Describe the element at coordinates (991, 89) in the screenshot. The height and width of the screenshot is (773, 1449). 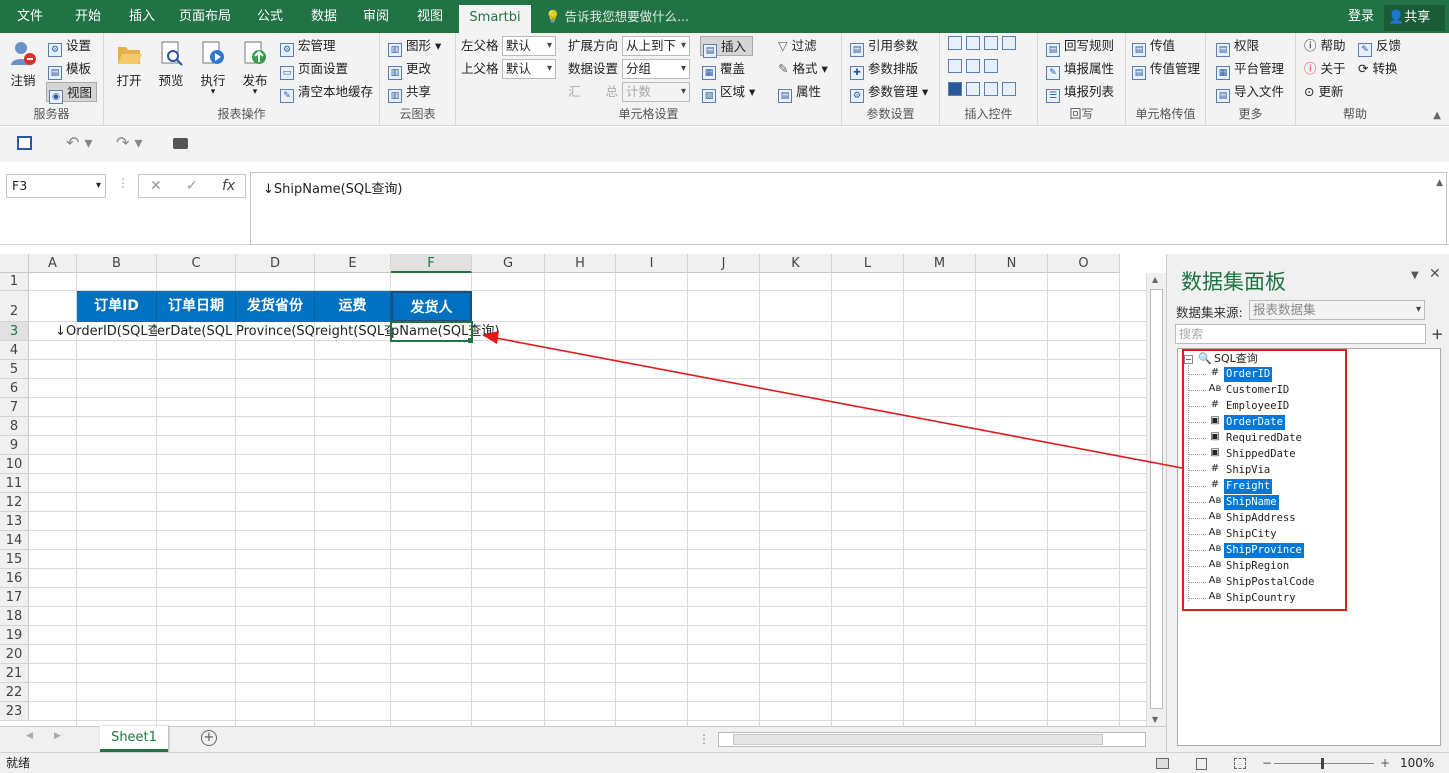
I see `label-control-icon` at that location.